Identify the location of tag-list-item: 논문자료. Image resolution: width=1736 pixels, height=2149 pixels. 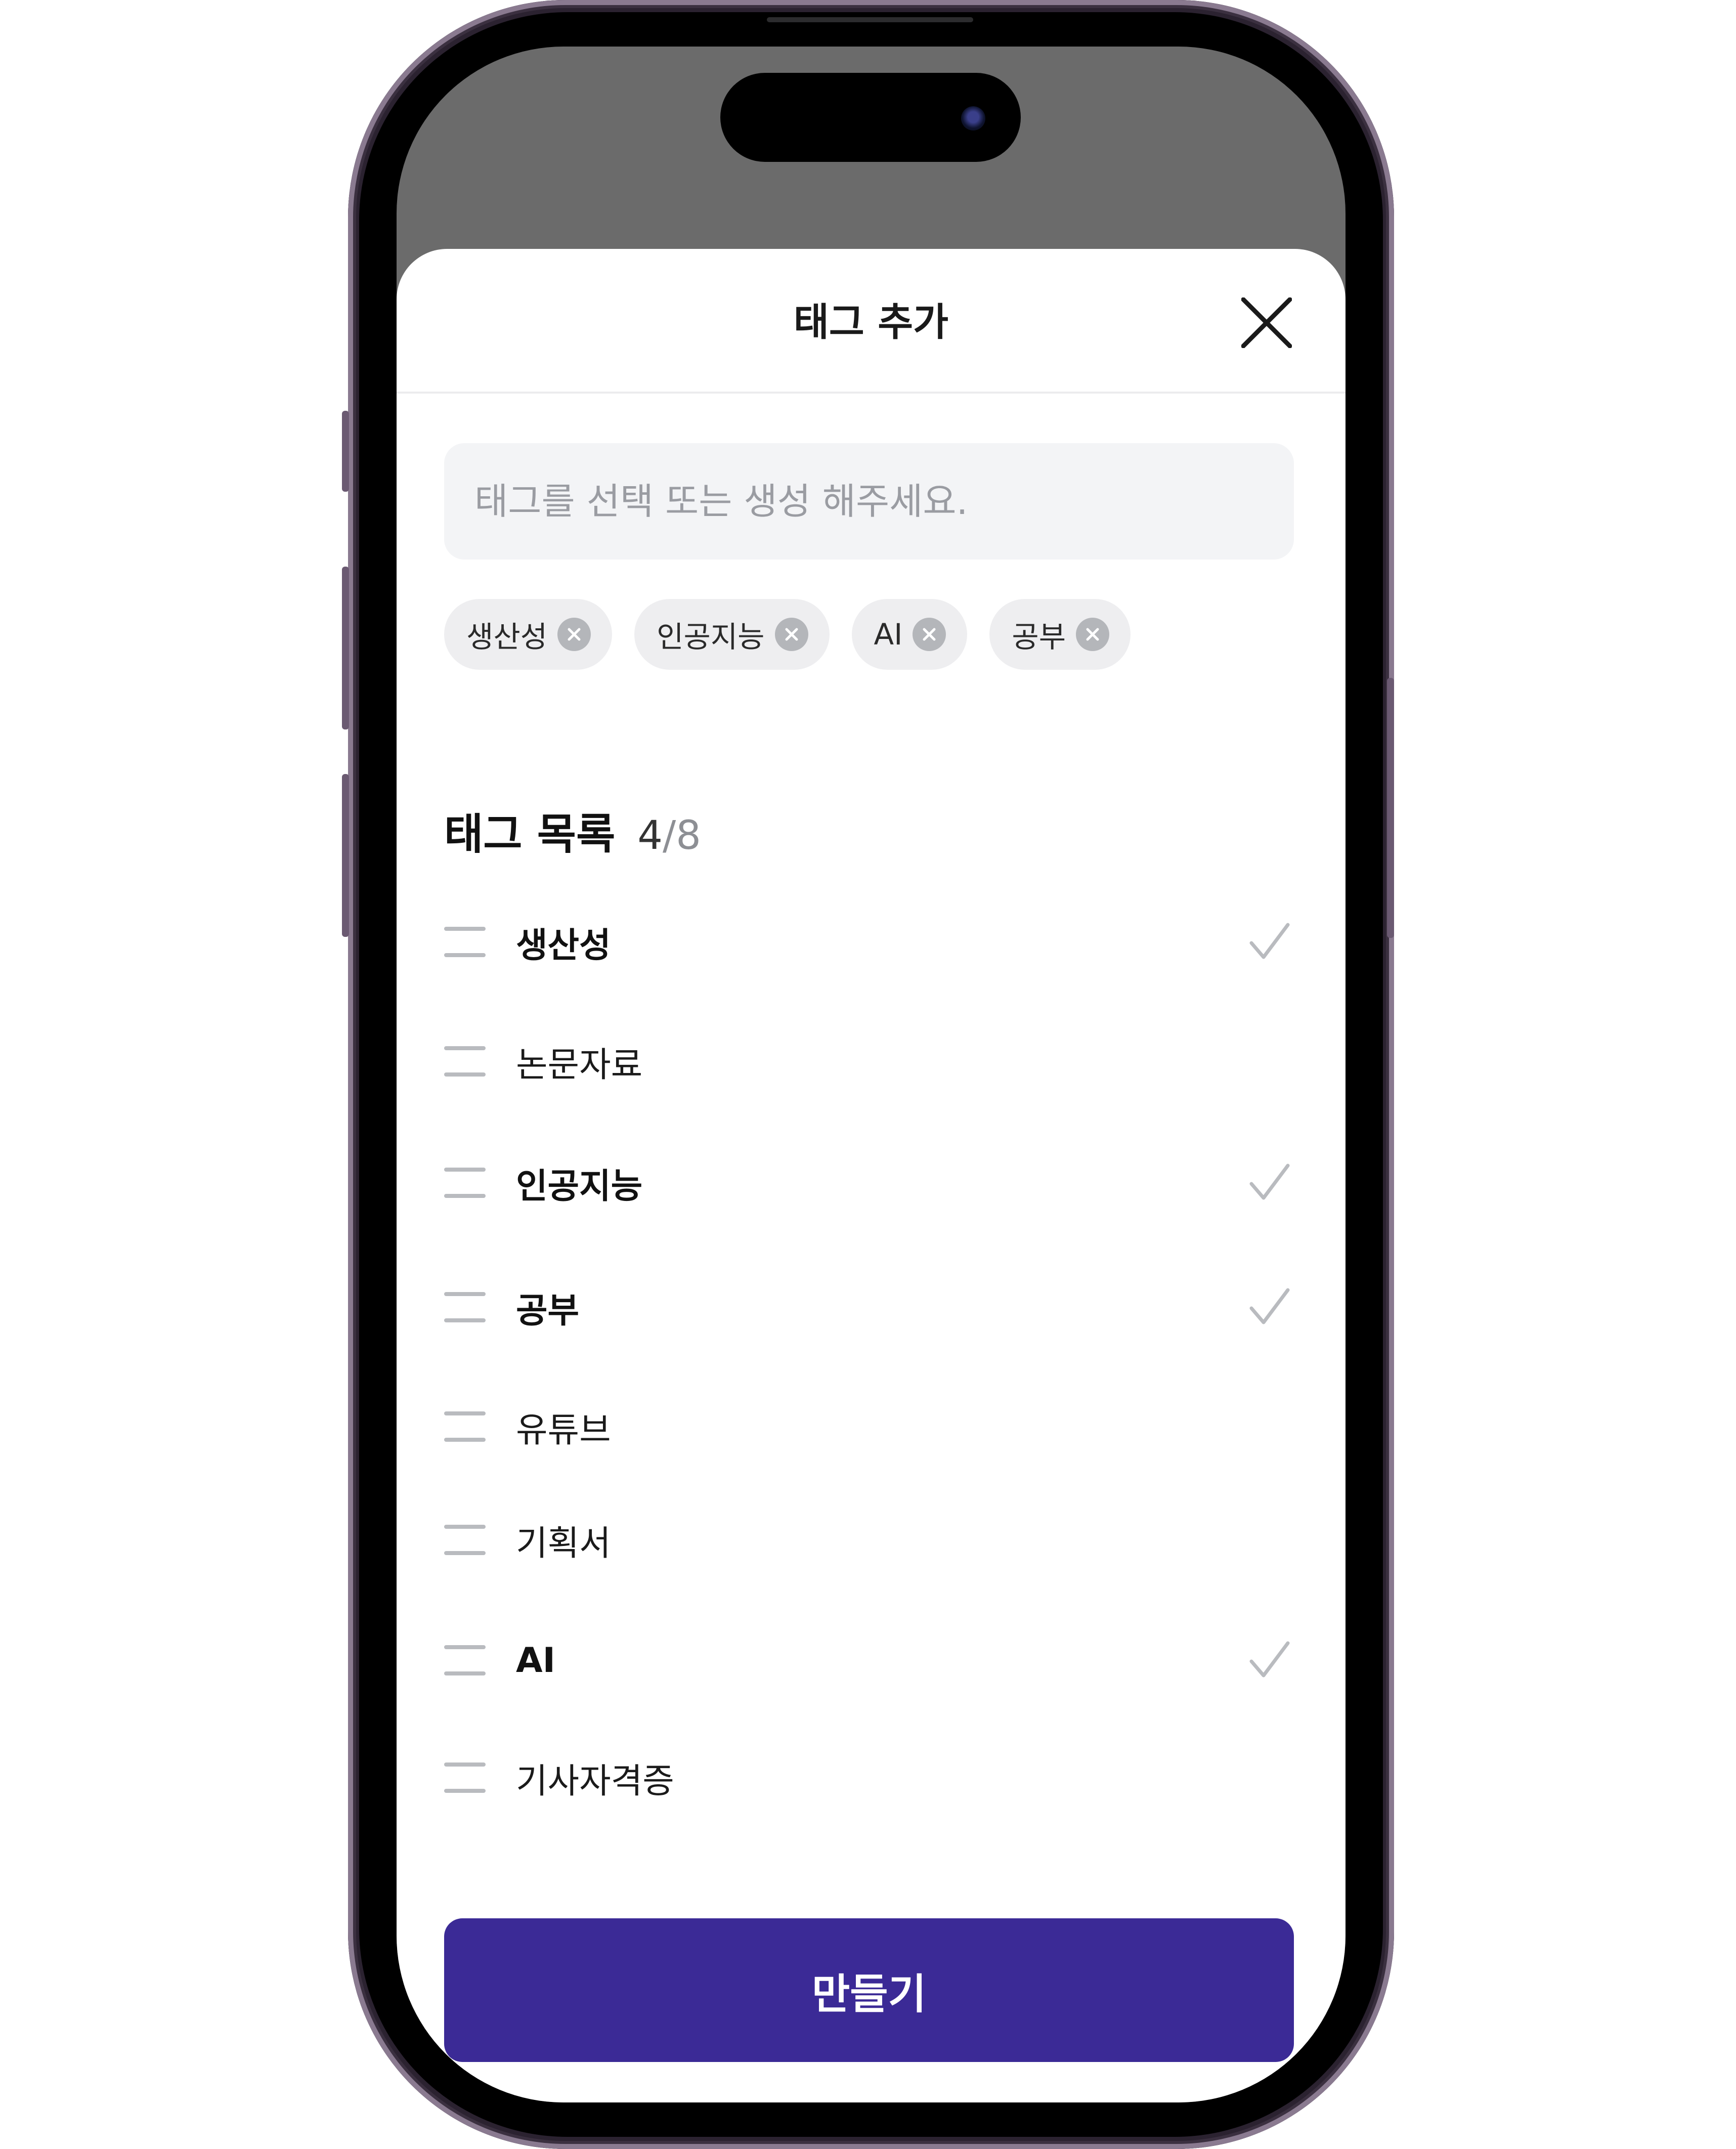
(869, 1061).